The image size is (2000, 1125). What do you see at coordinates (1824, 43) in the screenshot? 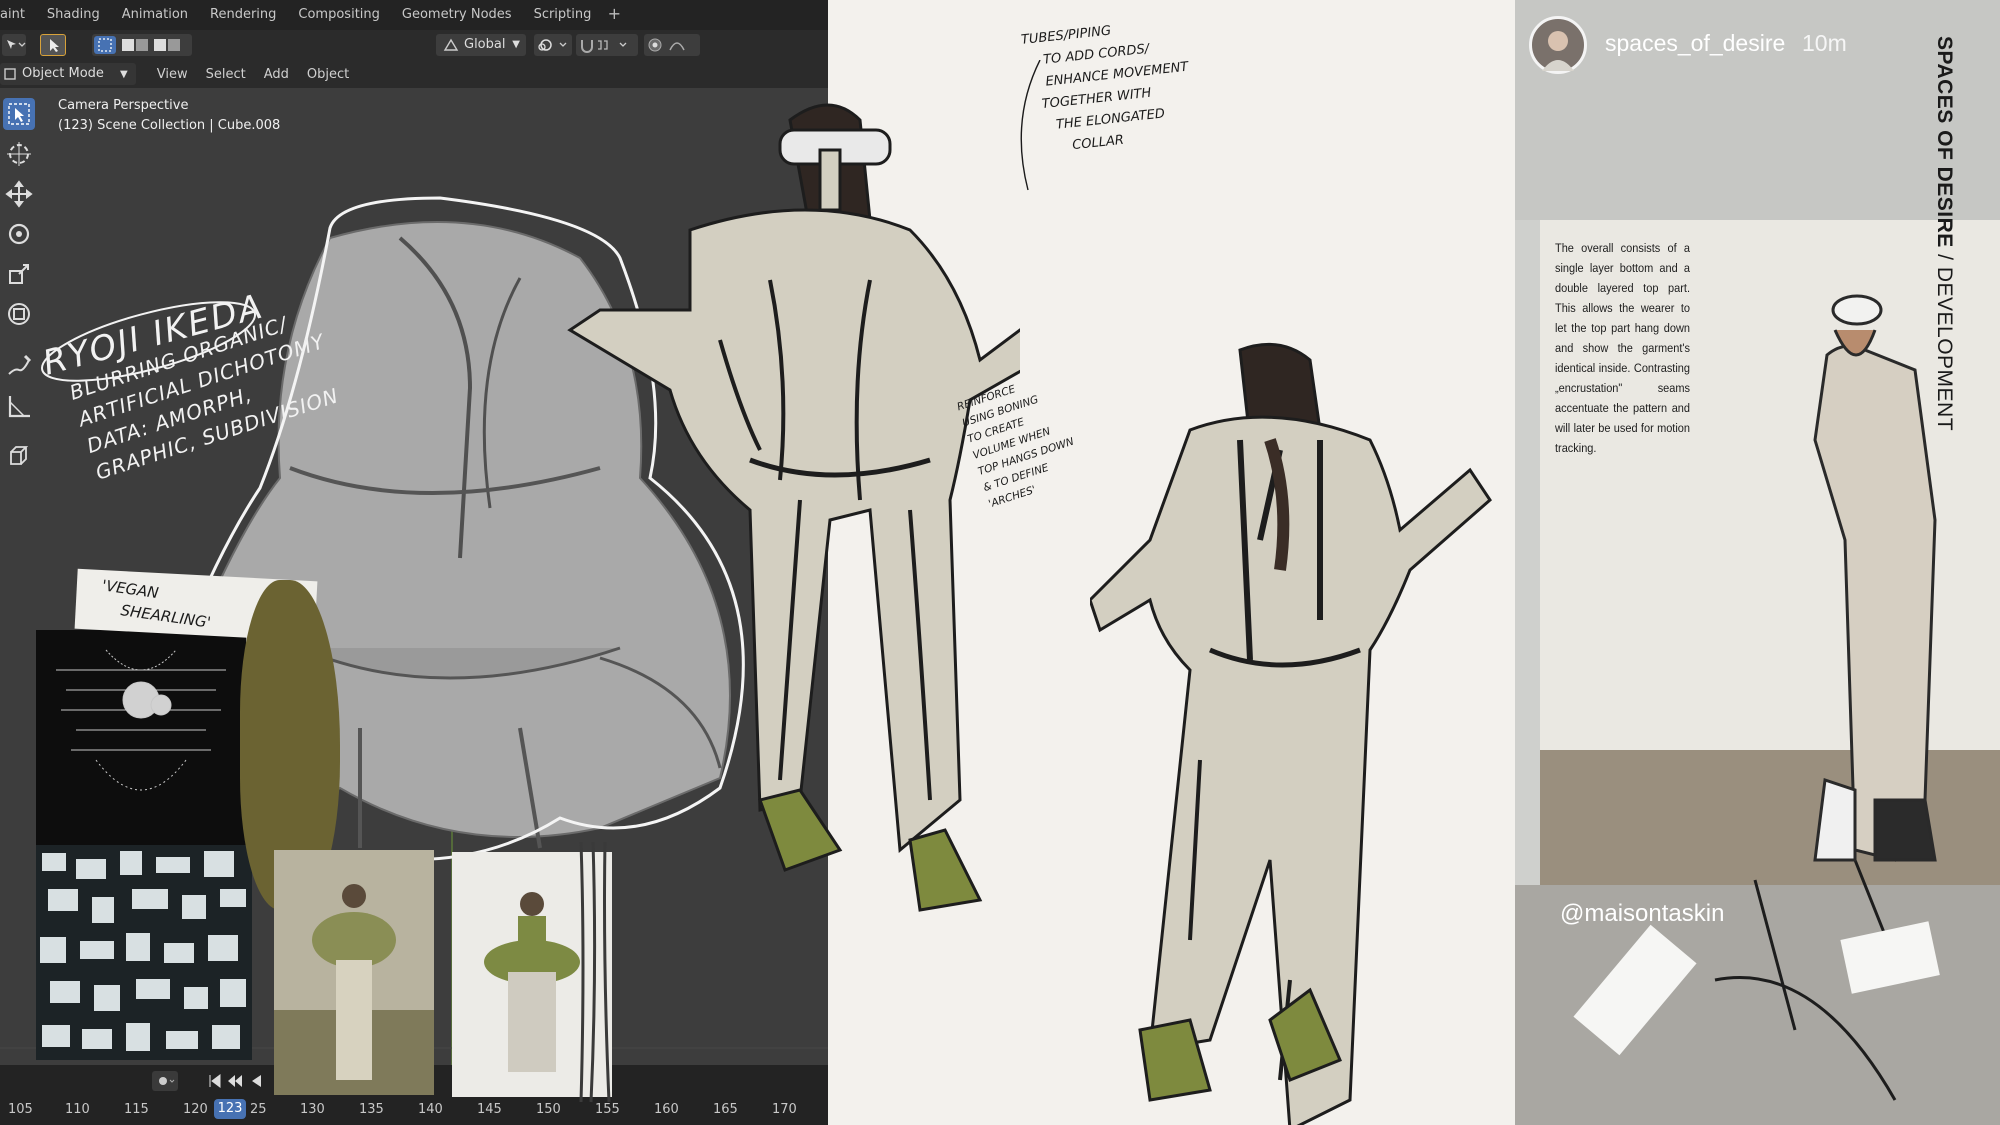
I see `story-time-ago: 10m` at bounding box center [1824, 43].